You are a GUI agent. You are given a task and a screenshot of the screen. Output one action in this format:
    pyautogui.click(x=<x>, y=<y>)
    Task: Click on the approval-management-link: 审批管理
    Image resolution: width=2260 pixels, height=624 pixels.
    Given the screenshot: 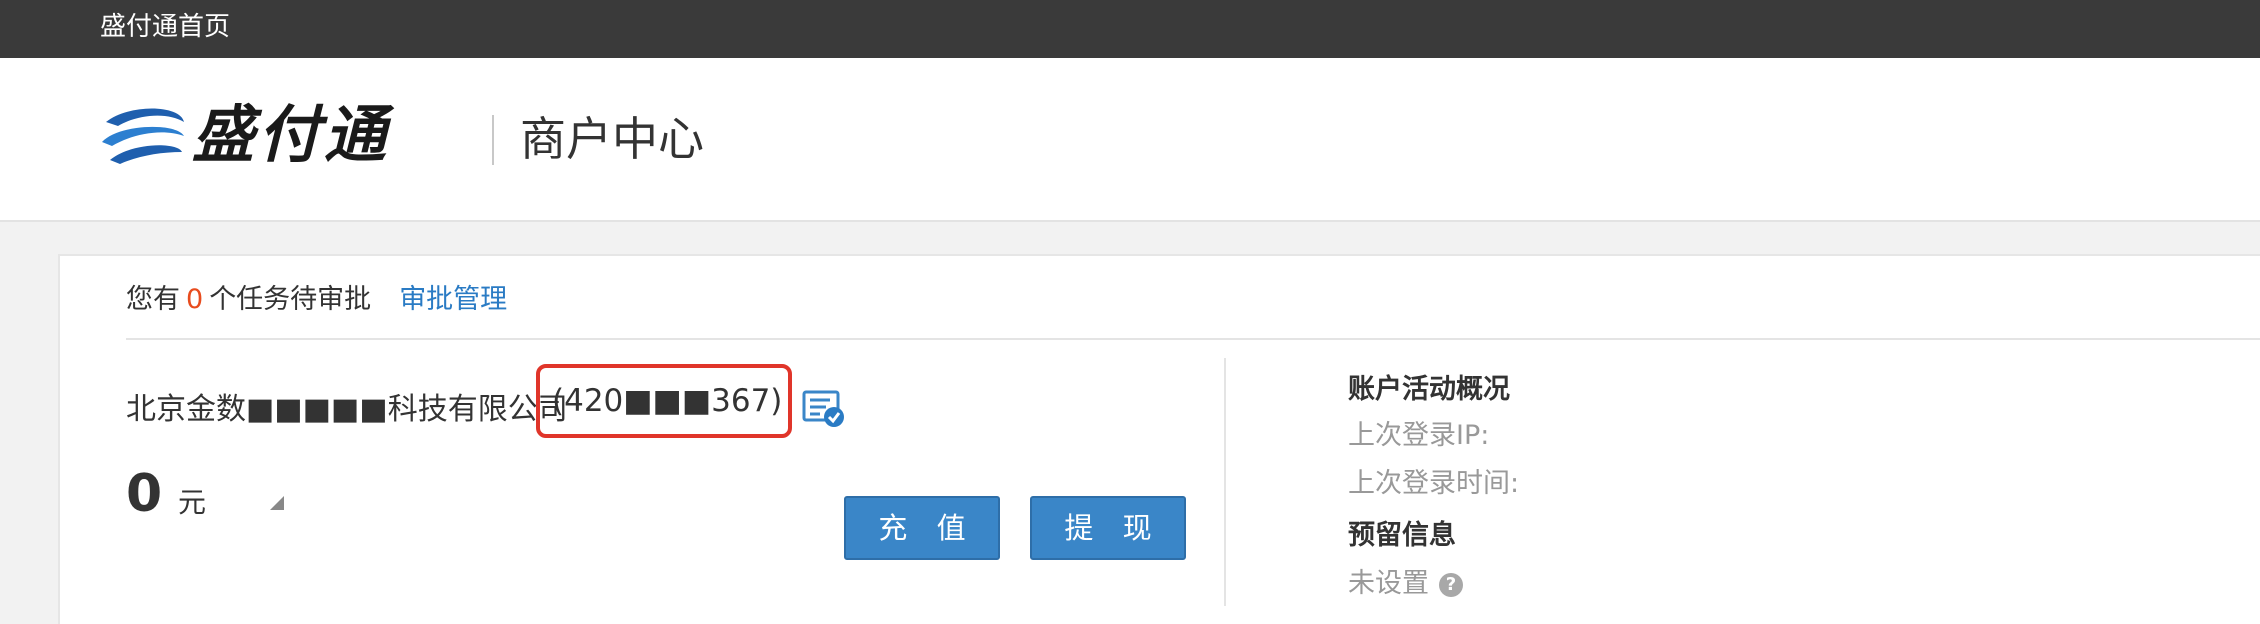 What is the action you would take?
    pyautogui.click(x=453, y=299)
    